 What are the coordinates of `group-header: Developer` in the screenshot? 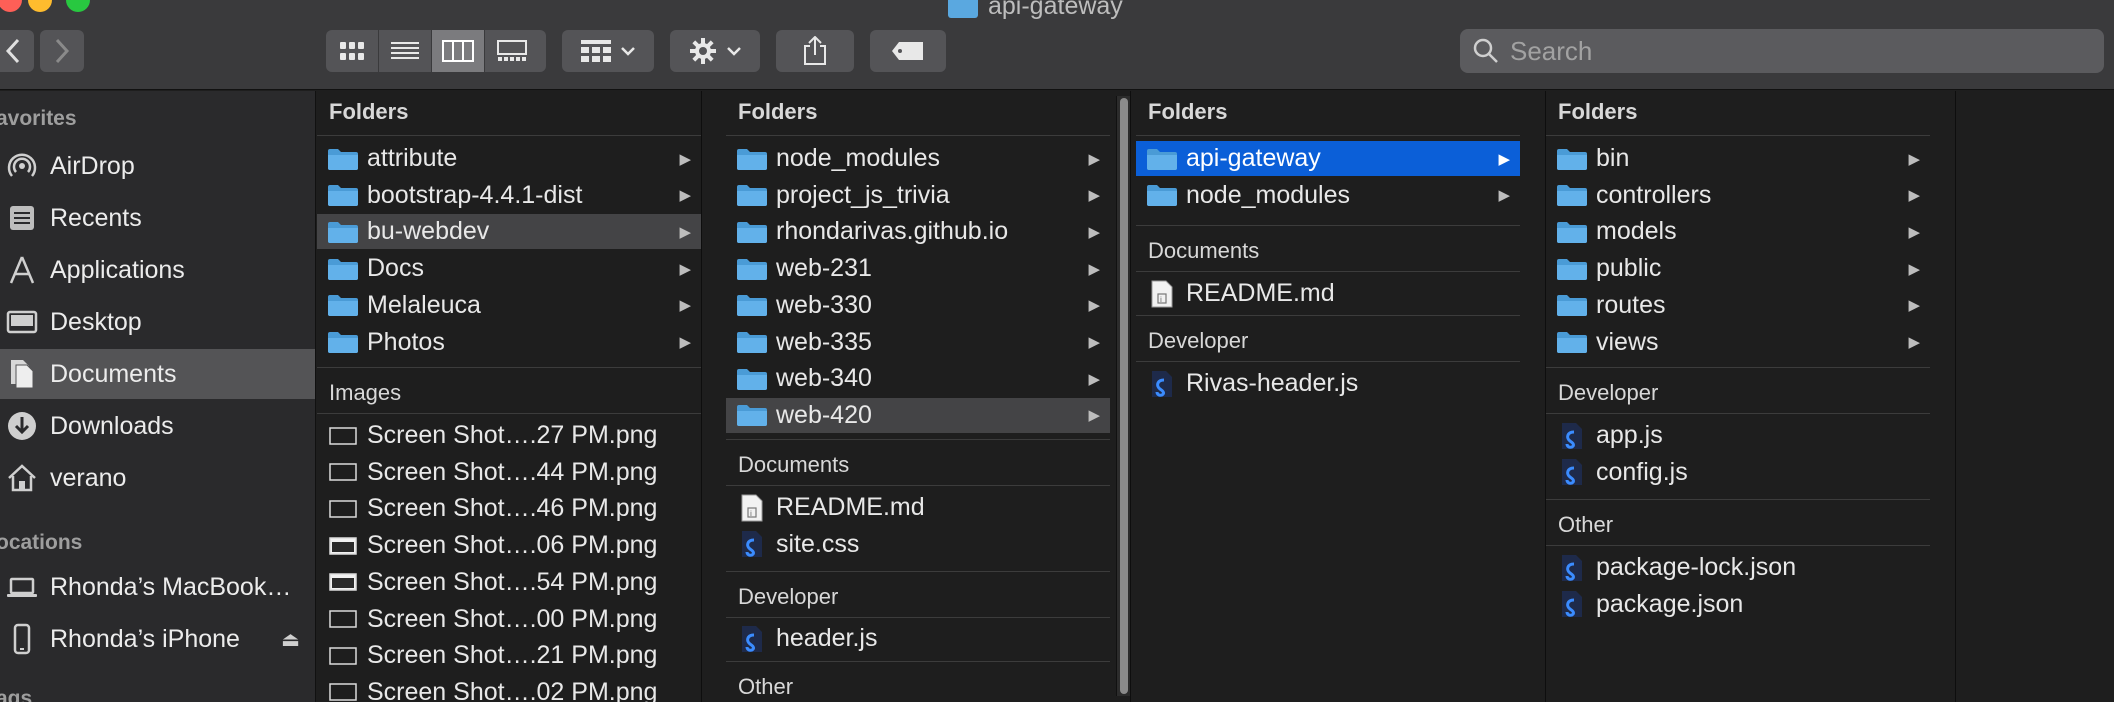 It's located at (788, 596).